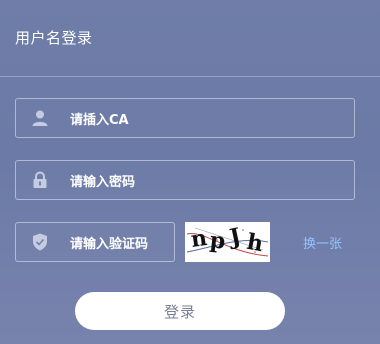 Image resolution: width=380 pixels, height=344 pixels. I want to click on password-field: 请输入密码, so click(185, 180).